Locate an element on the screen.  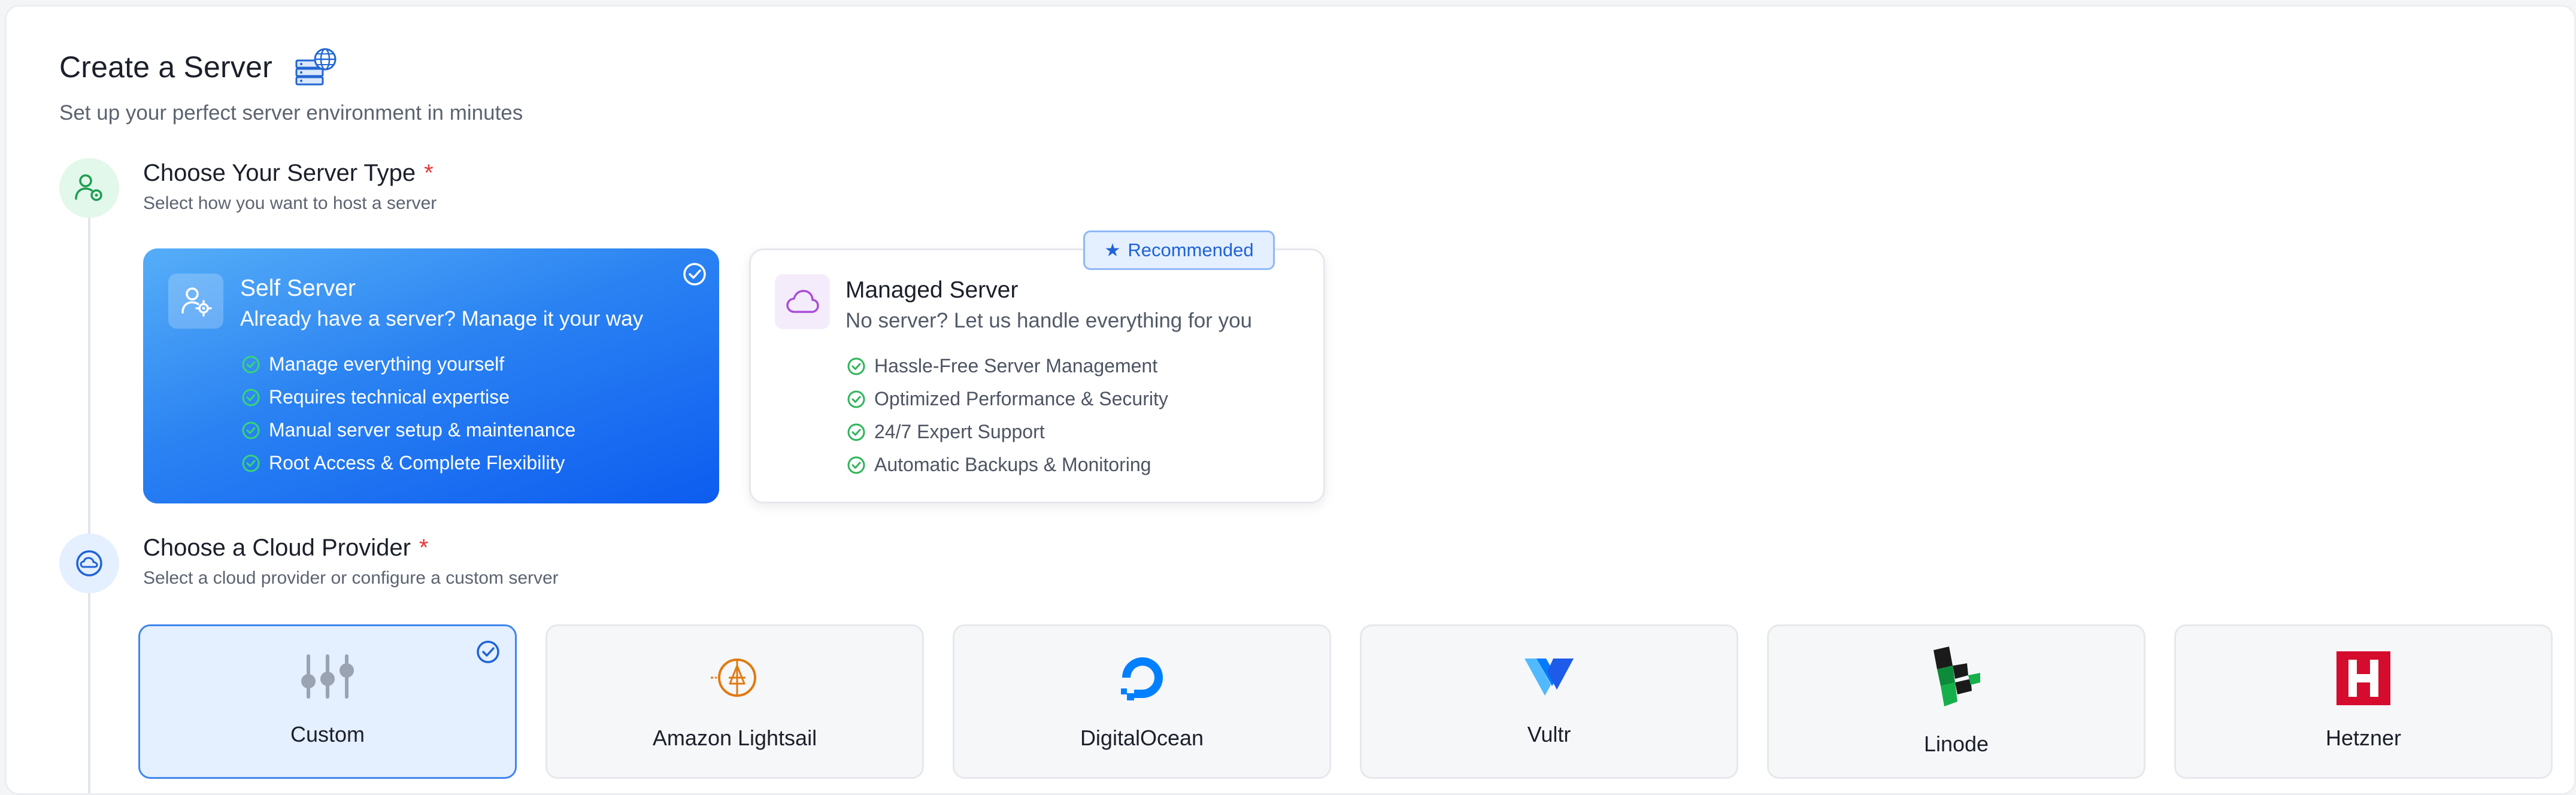
vultr-logo is located at coordinates (1549, 677).